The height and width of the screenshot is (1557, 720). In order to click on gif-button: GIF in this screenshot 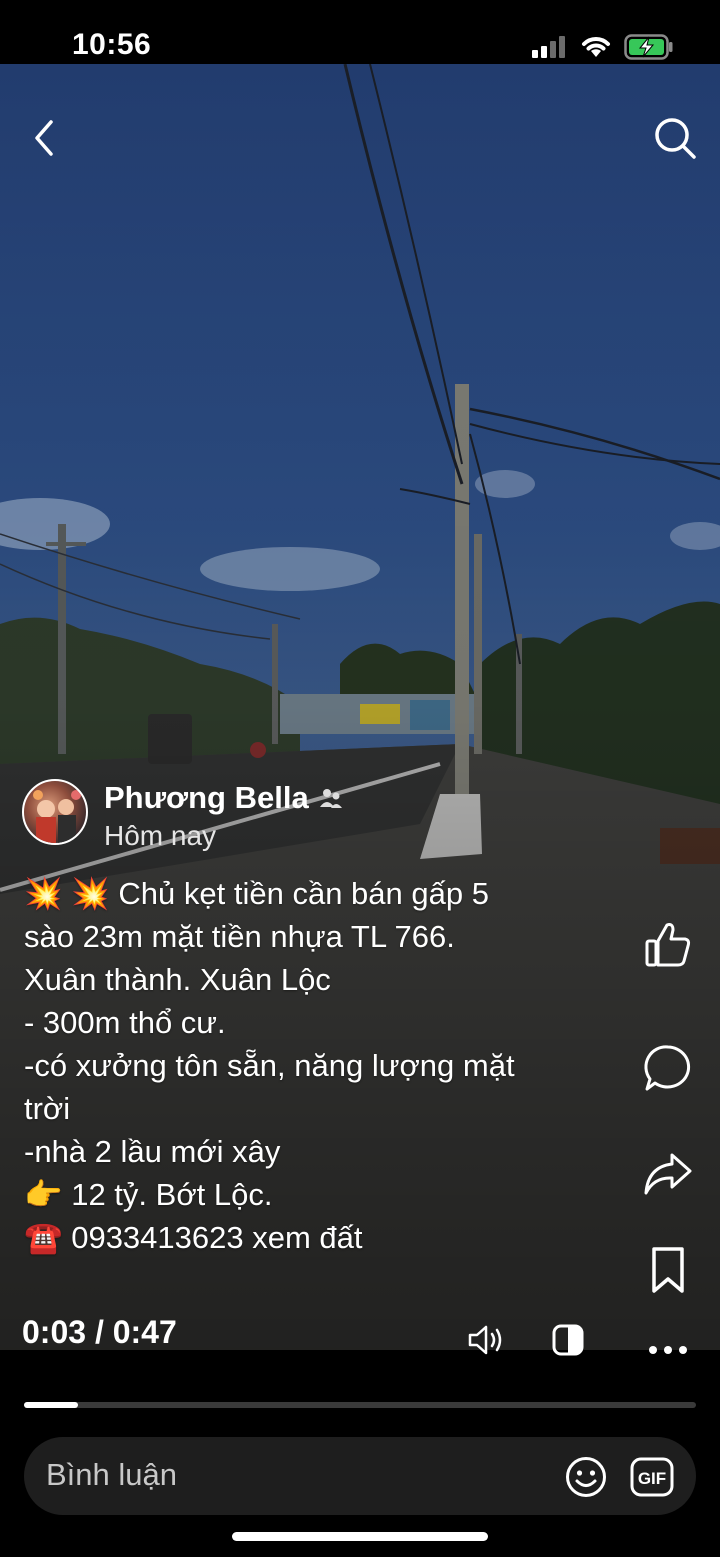, I will do `click(652, 1477)`.